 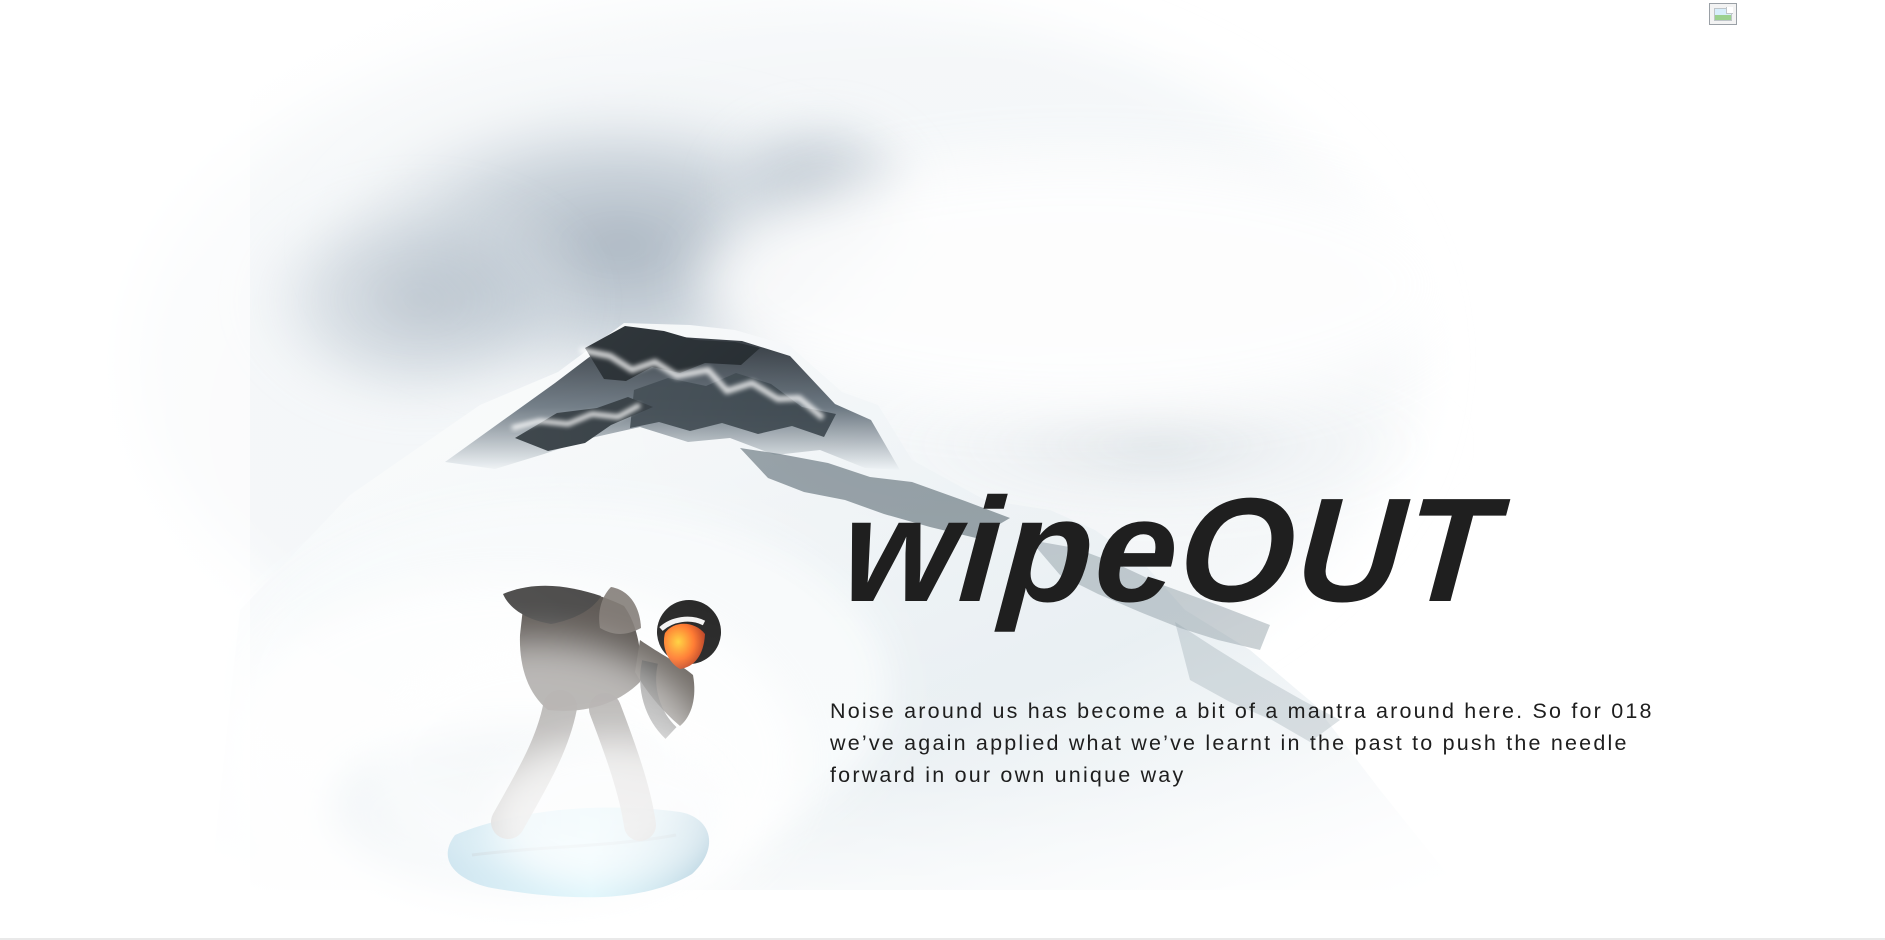 What do you see at coordinates (1171, 550) in the screenshot?
I see `page-title: wipeOUT` at bounding box center [1171, 550].